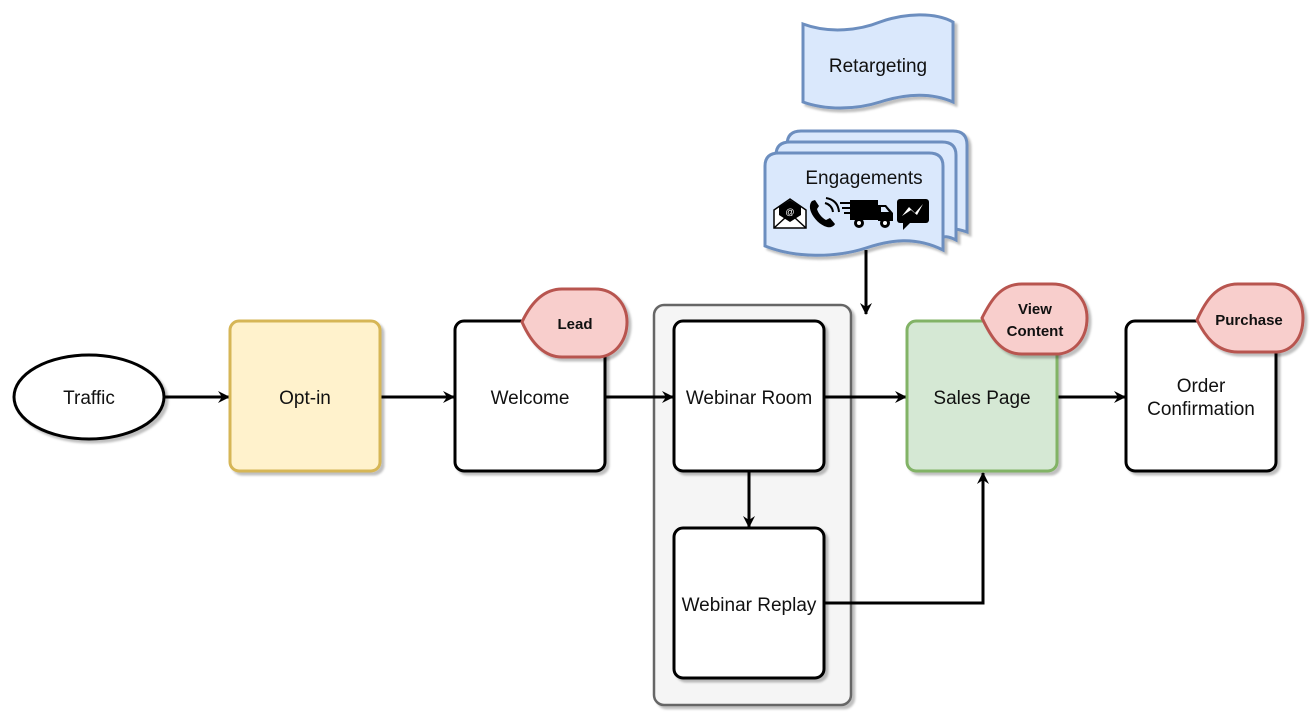 The width and height of the screenshot is (1311, 722). I want to click on node-engagements, so click(866, 193).